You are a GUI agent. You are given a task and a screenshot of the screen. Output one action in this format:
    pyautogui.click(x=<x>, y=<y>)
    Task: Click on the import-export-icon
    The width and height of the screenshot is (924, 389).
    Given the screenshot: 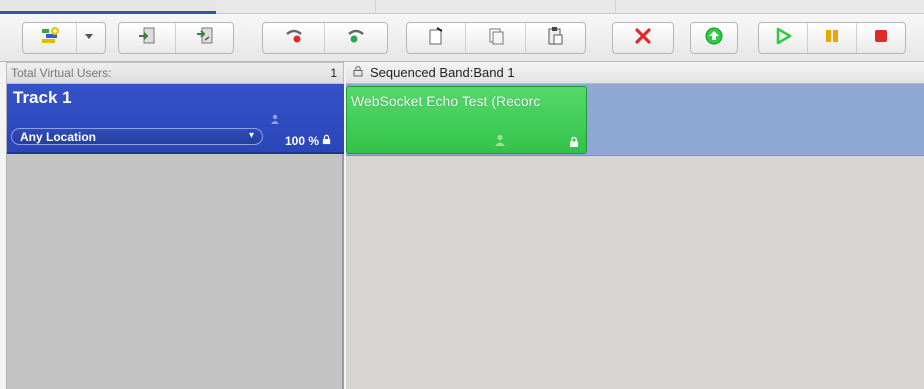 What is the action you would take?
    pyautogui.click(x=205, y=38)
    